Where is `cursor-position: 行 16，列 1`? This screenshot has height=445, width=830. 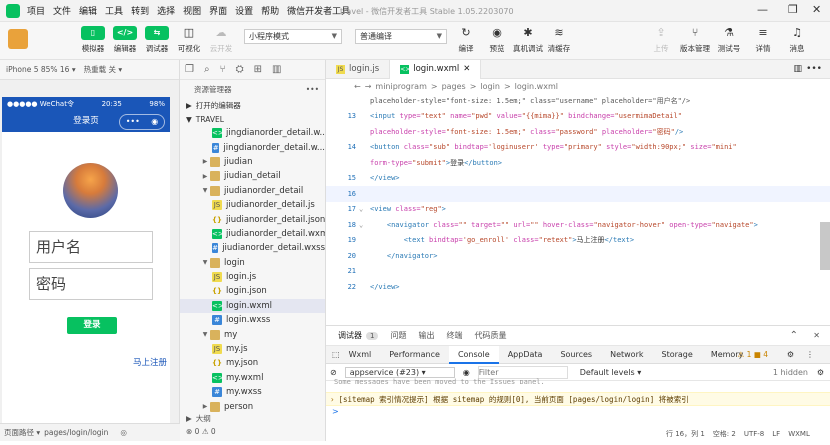
cursor-position: 行 16，列 1 is located at coordinates (685, 434).